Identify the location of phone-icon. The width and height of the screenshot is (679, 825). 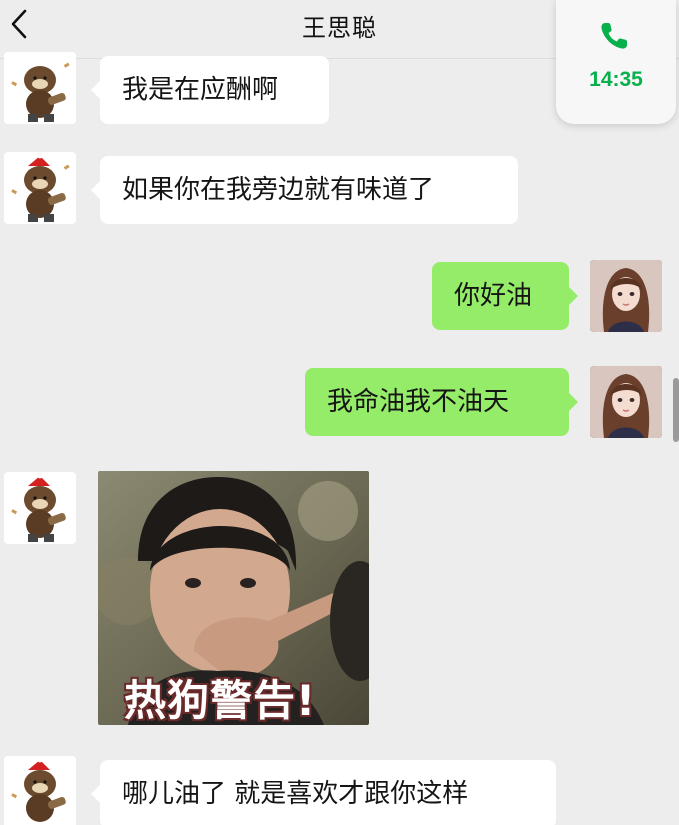
(614, 36).